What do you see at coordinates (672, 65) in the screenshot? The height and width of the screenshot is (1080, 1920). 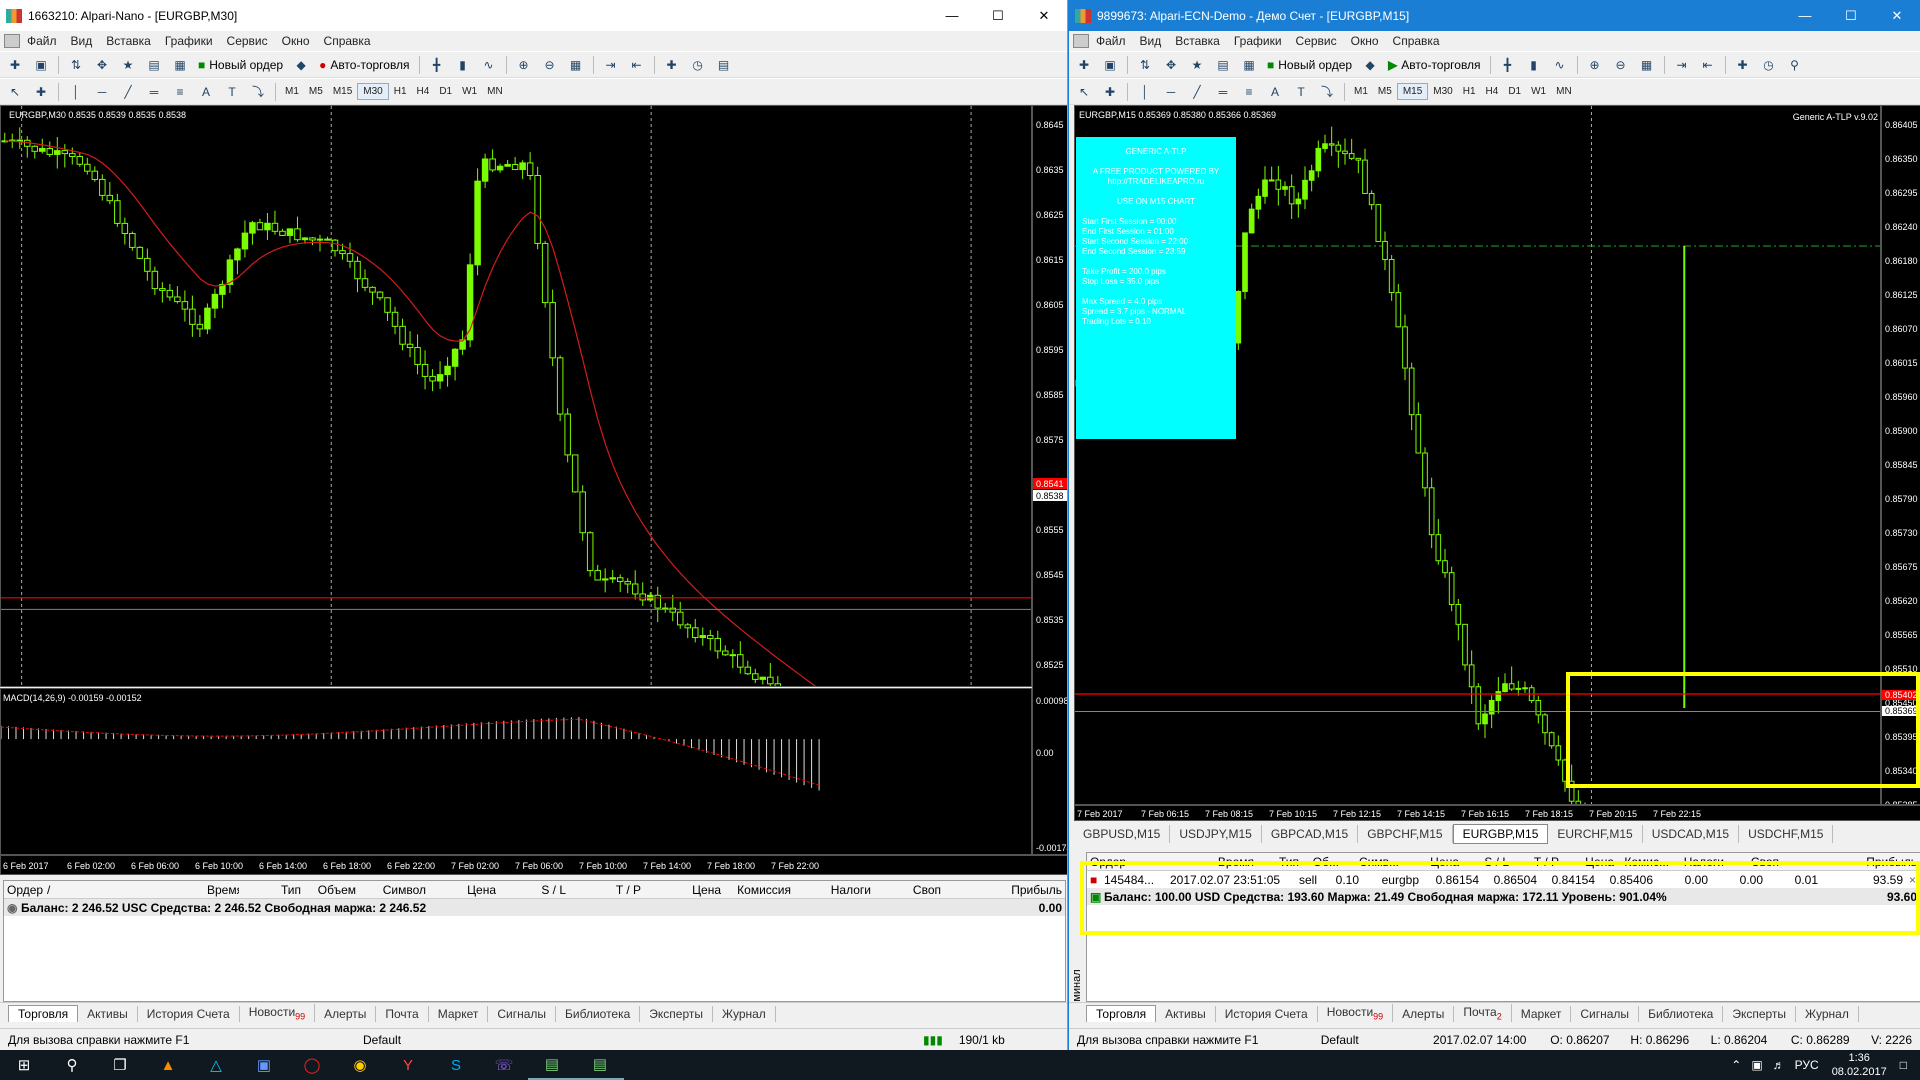 I see `indicators-icon: ✚` at bounding box center [672, 65].